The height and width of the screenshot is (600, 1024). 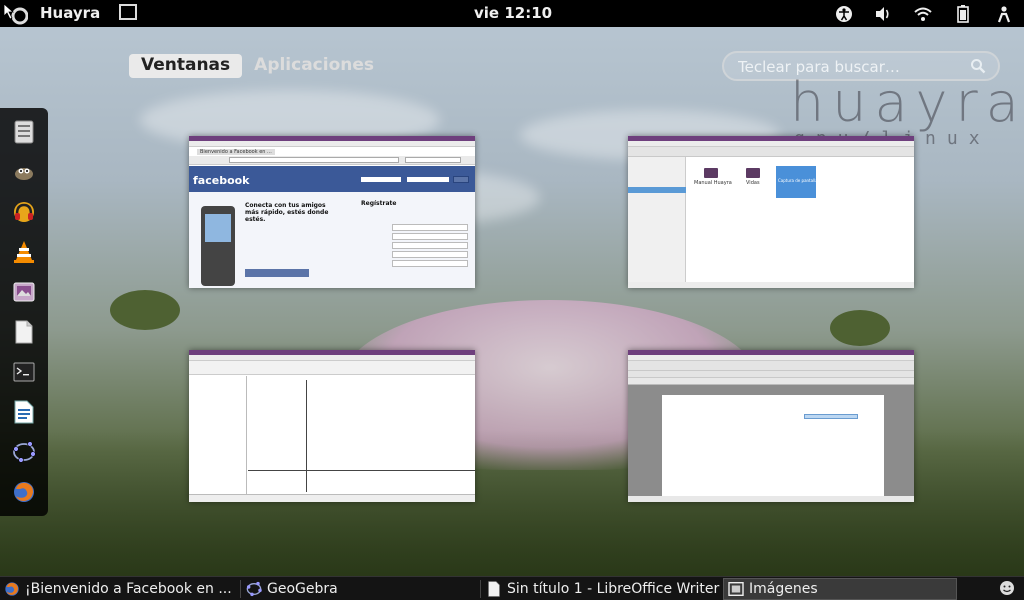 I want to click on files-statusbar, so click(x=771, y=285).